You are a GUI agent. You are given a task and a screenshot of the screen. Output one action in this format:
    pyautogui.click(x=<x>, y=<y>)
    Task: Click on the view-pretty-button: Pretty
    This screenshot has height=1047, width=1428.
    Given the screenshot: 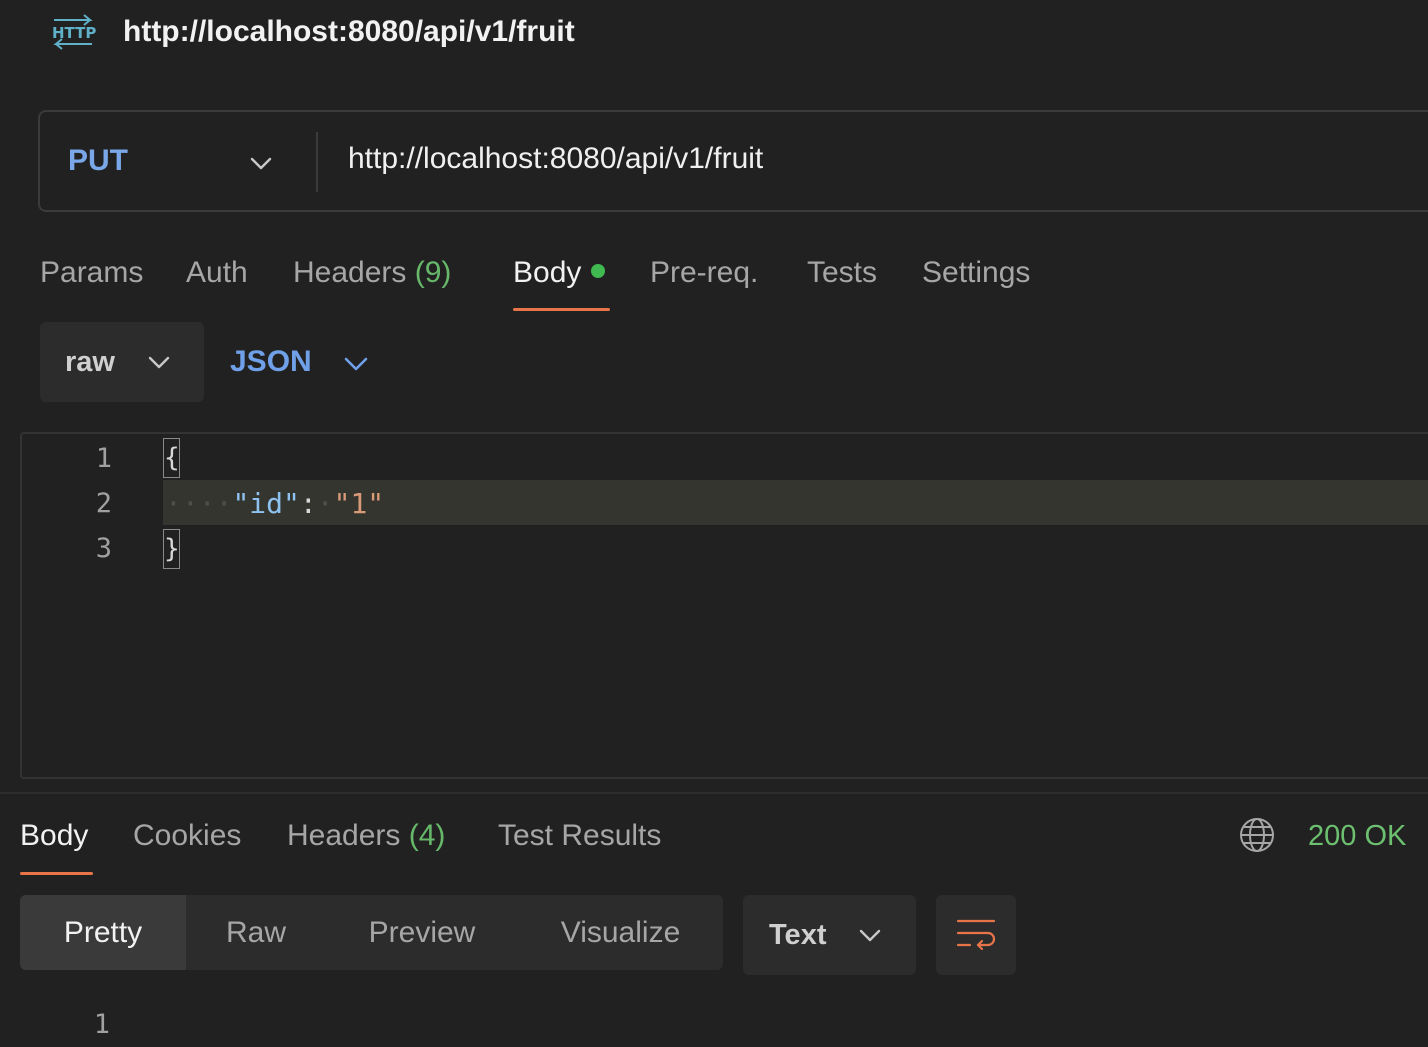 What is the action you would take?
    pyautogui.click(x=103, y=932)
    